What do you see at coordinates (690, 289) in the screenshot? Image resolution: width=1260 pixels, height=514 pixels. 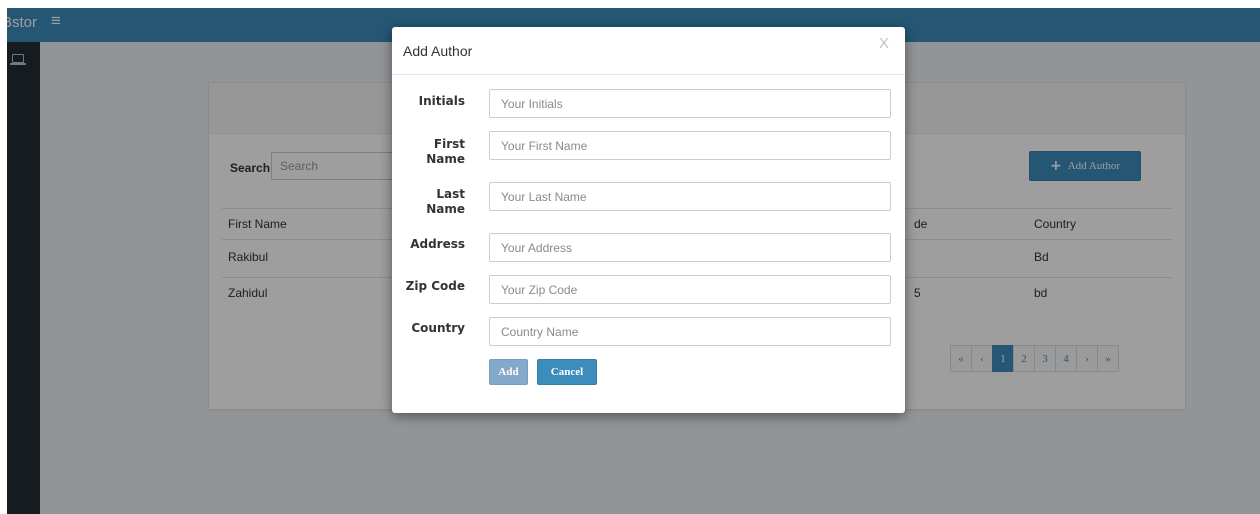 I see `zip-code-input` at bounding box center [690, 289].